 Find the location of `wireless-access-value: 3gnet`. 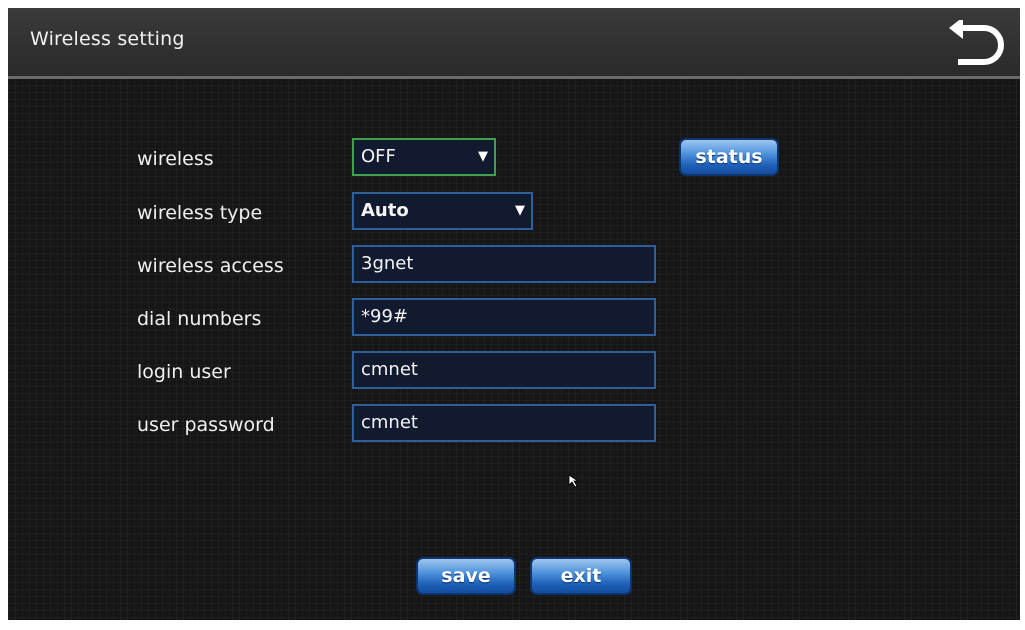

wireless-access-value: 3gnet is located at coordinates (387, 263).